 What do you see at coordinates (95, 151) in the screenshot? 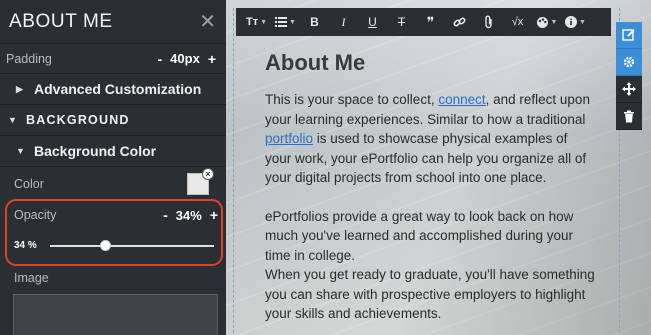
I see `background-color-label: Background Color` at bounding box center [95, 151].